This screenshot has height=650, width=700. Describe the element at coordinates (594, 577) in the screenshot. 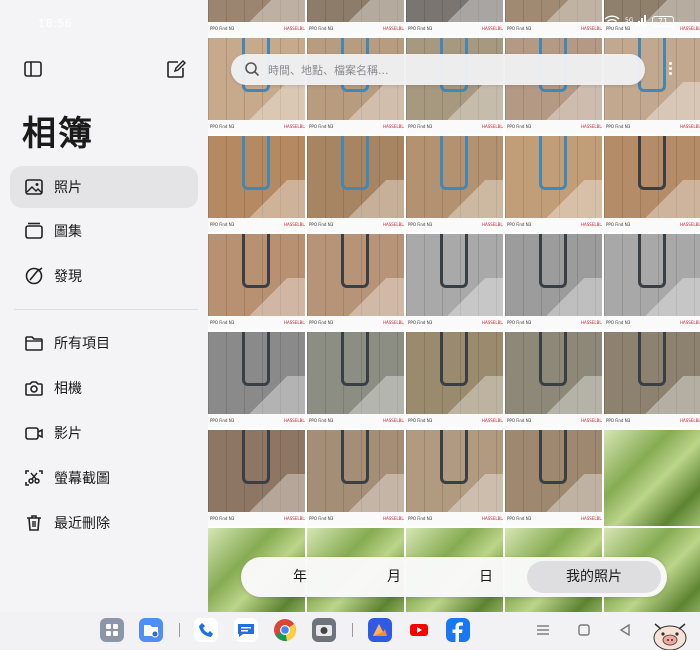

I see `tab-my-photos: 我的照片` at that location.